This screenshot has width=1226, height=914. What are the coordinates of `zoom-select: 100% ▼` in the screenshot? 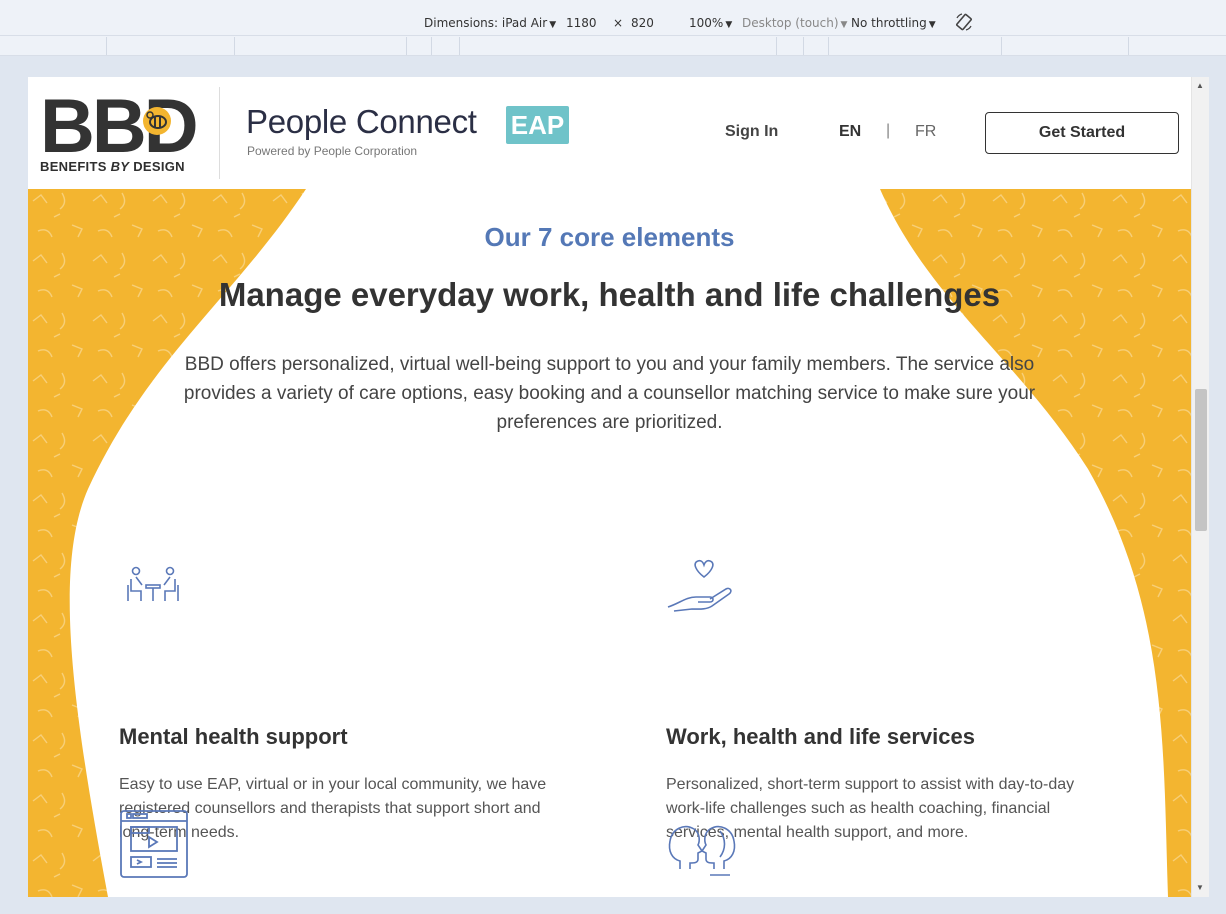 It's located at (710, 23).